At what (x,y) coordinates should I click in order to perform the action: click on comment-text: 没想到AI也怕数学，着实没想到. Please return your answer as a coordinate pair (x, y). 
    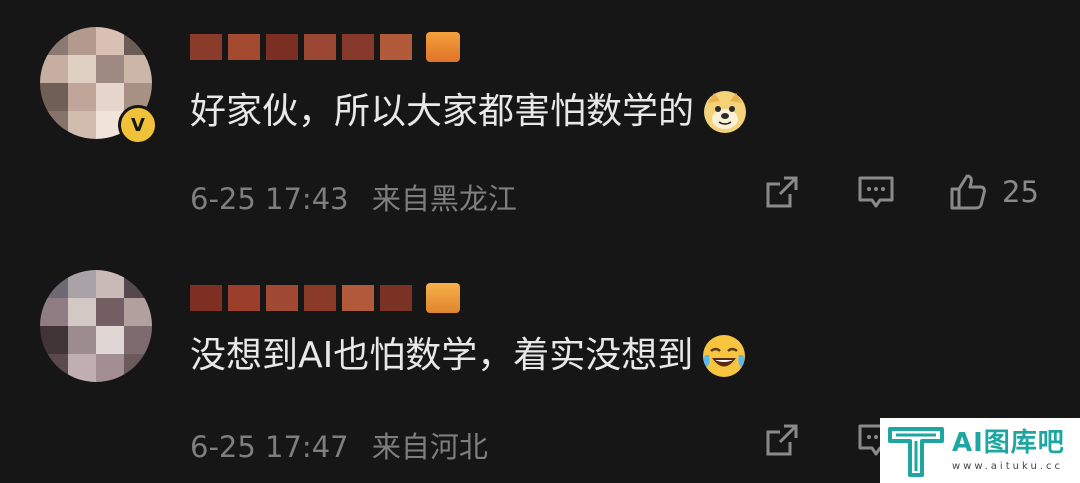
    Looking at the image, I should click on (468, 356).